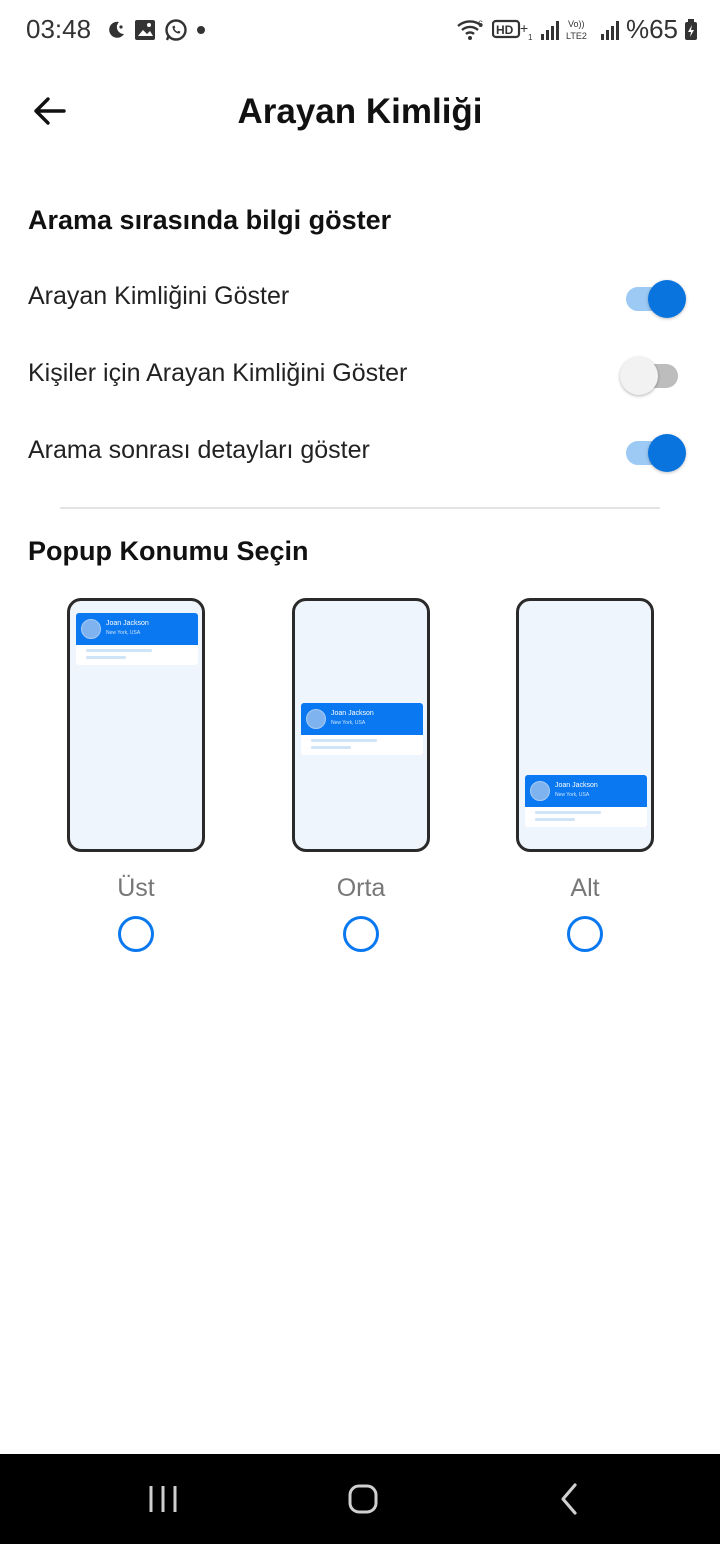 Image resolution: width=720 pixels, height=1544 pixels. Describe the element at coordinates (530, 37) in the screenshot. I see `svg-text: 1` at that location.